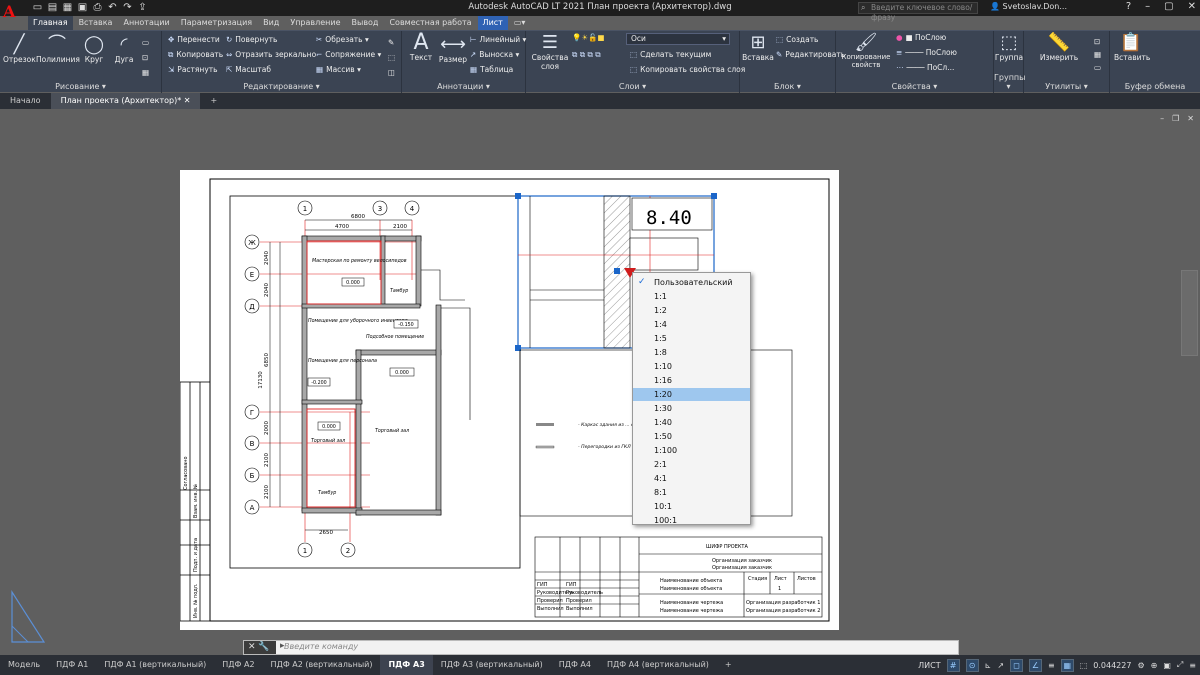 The image size is (1200, 675). I want to click on annotation-scale-icon: ▦, so click(1067, 665).